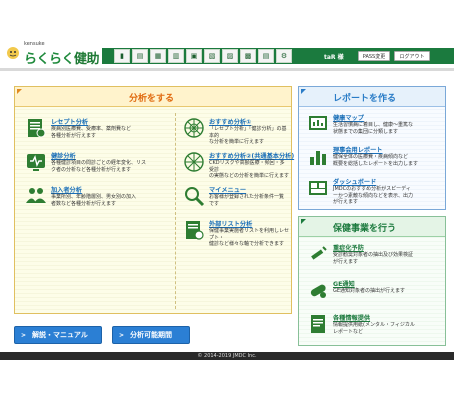 The height and width of the screenshot is (400, 454). Describe the element at coordinates (319, 253) in the screenshot. I see `syringe-icon` at that location.